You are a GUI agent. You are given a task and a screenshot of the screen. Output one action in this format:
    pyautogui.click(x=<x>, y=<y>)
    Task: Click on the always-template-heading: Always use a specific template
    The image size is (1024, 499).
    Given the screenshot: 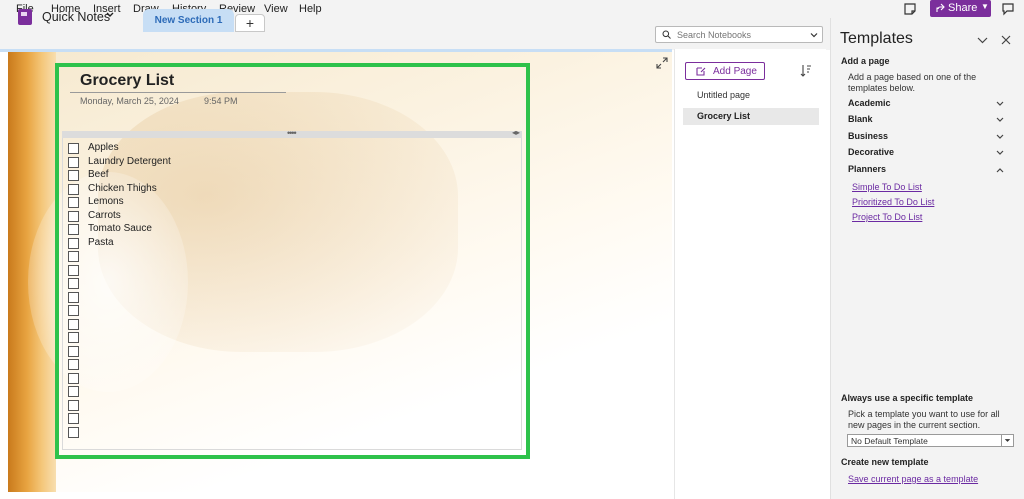 What is the action you would take?
    pyautogui.click(x=907, y=398)
    